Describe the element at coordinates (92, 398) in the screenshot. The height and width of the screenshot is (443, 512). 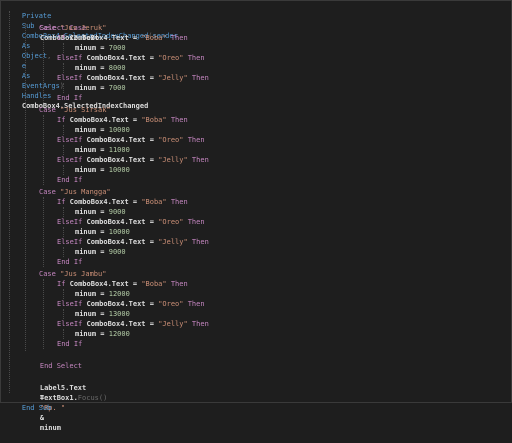
I see `focus-method: Focus()` at that location.